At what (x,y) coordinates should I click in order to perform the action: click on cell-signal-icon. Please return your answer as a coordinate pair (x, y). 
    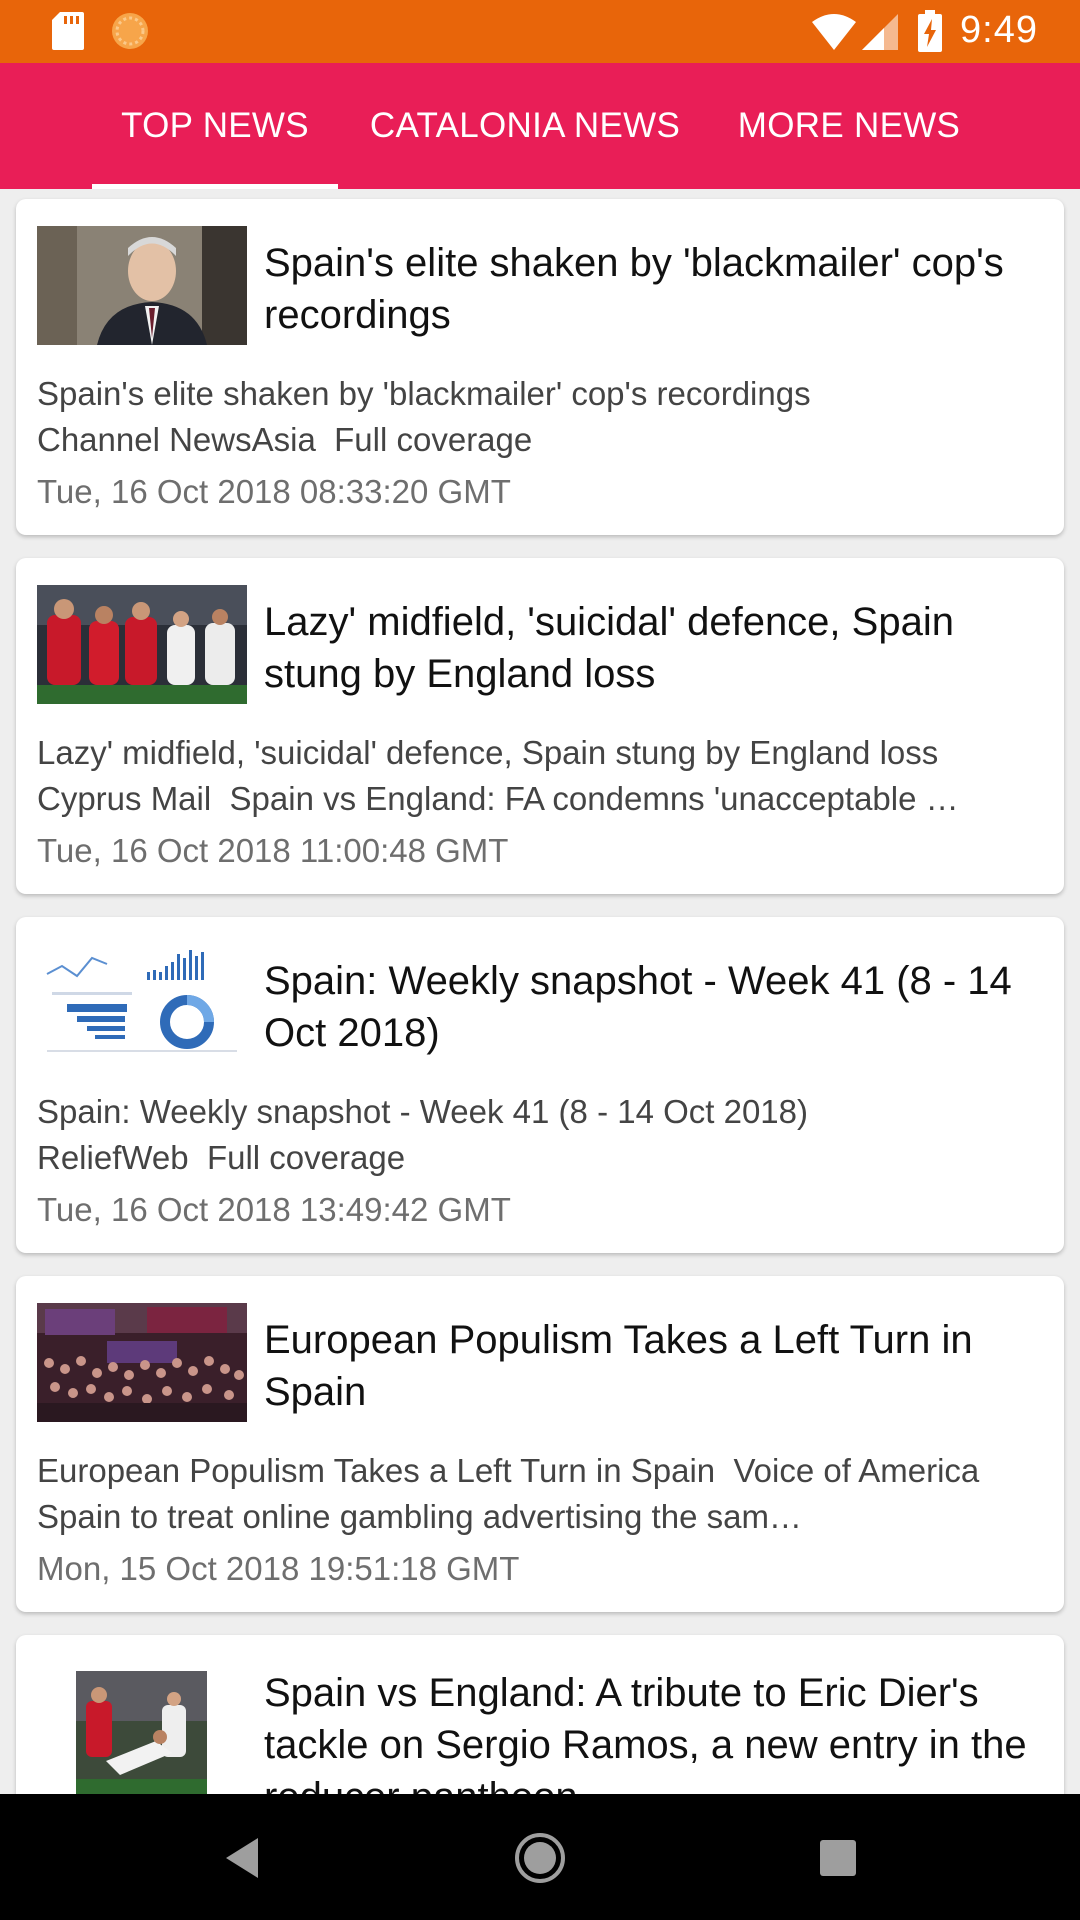
    Looking at the image, I should click on (880, 32).